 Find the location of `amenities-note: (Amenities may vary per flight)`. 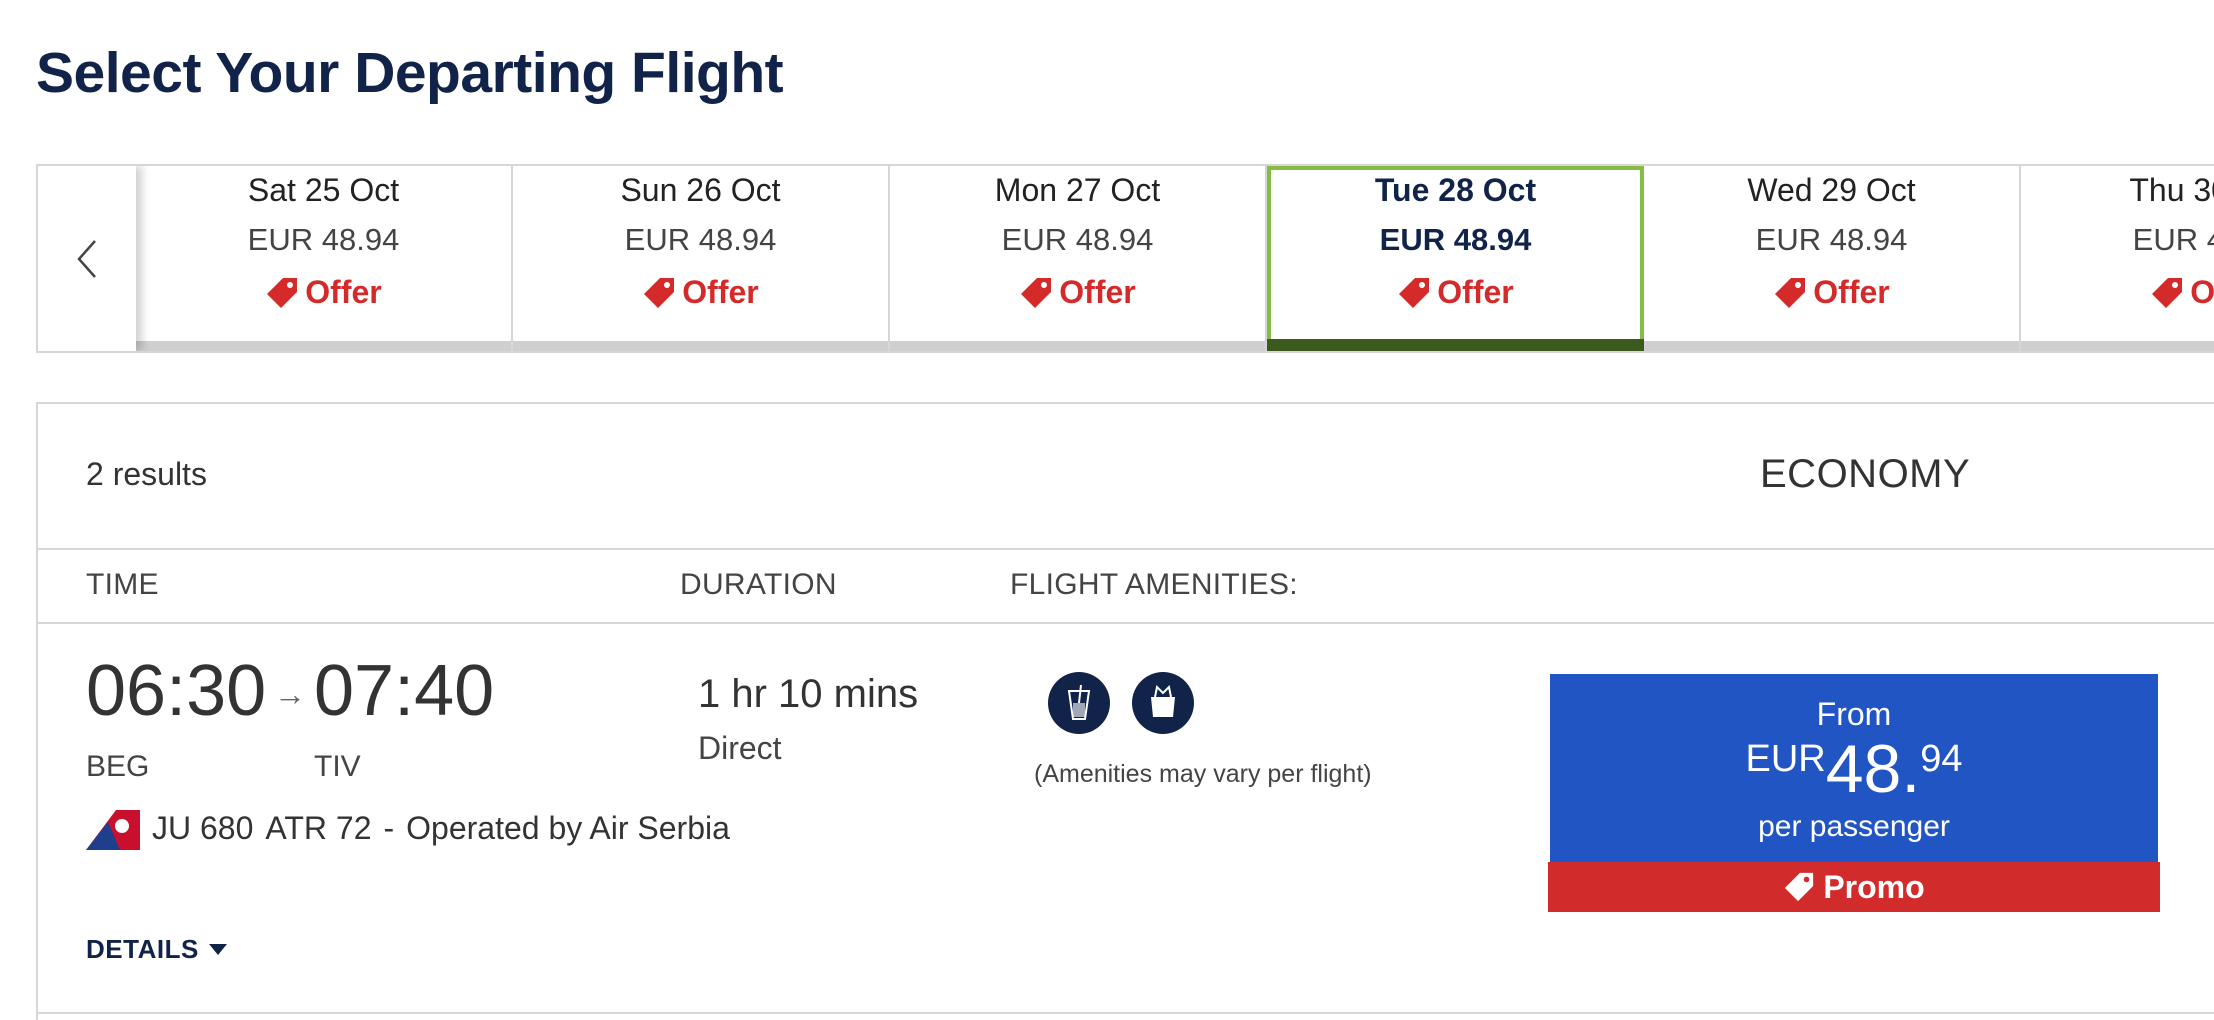

amenities-note: (Amenities may vary per flight) is located at coordinates (1203, 774).